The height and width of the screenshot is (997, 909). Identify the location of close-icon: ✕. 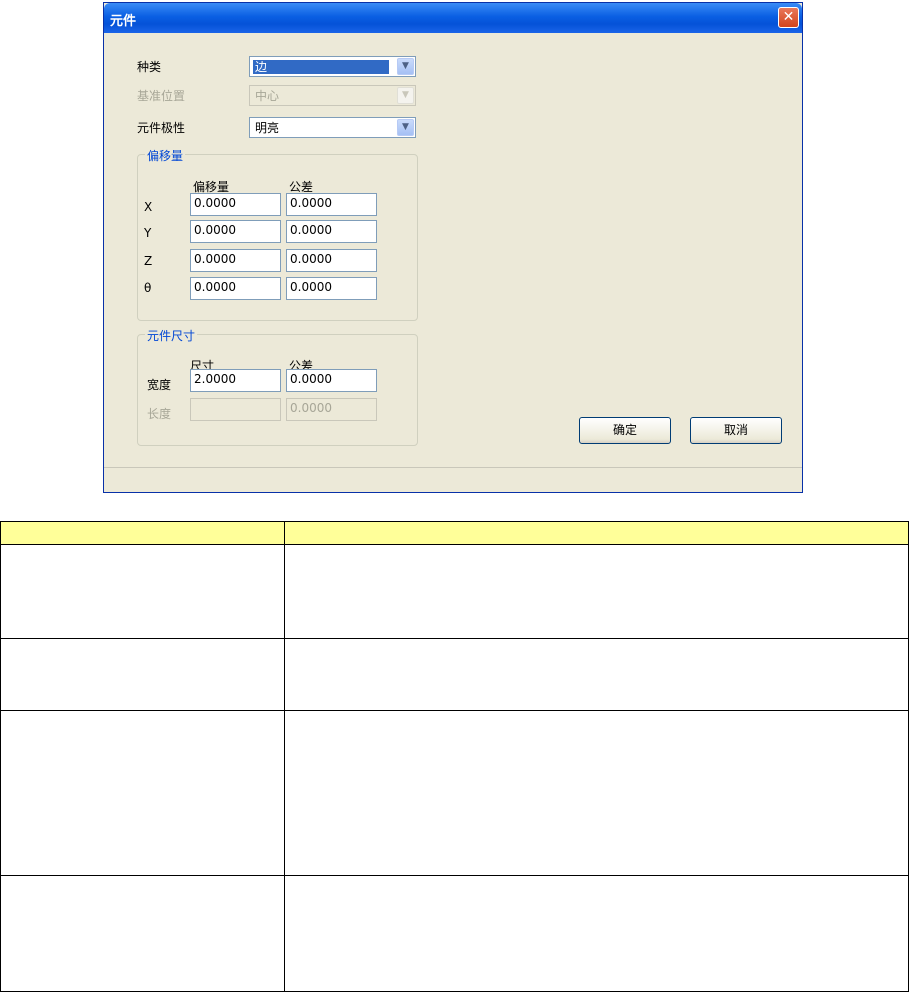
(788, 17).